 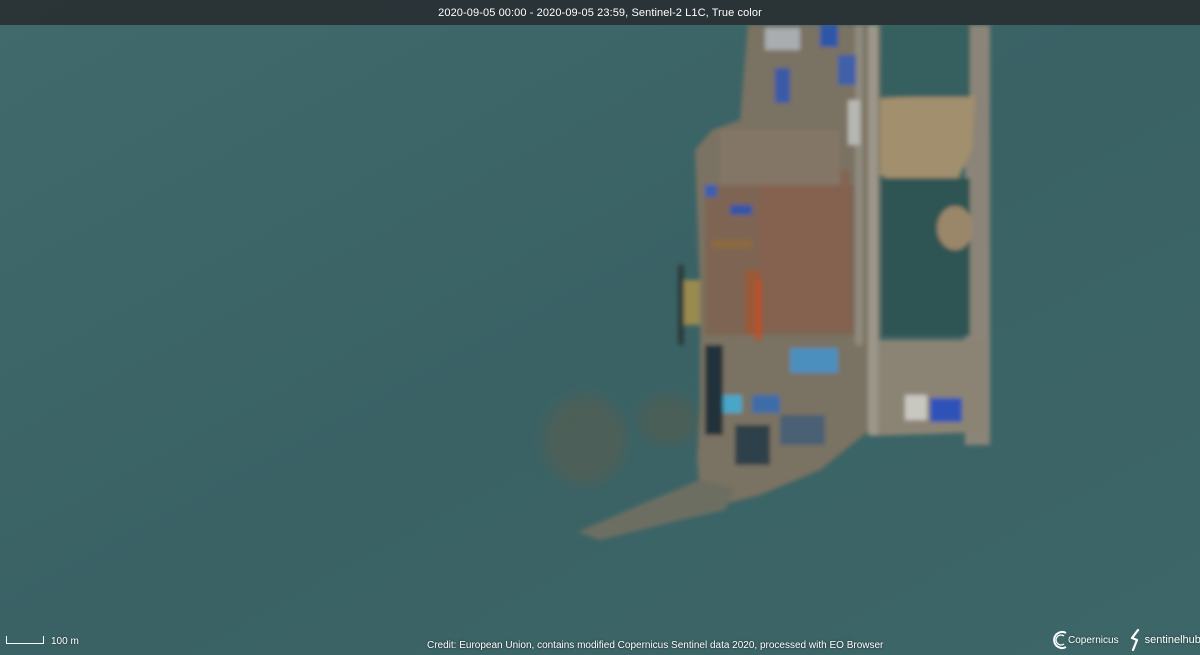 I want to click on sentinelhub-logo: sentinelhub, so click(x=1164, y=640).